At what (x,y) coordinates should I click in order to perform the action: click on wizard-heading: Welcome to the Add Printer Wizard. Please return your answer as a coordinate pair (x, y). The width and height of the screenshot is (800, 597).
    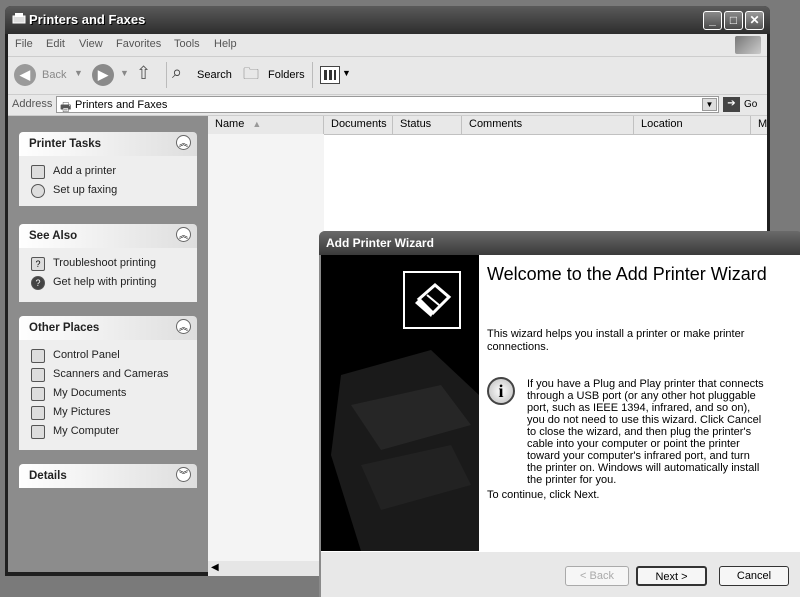
    Looking at the image, I should click on (627, 274).